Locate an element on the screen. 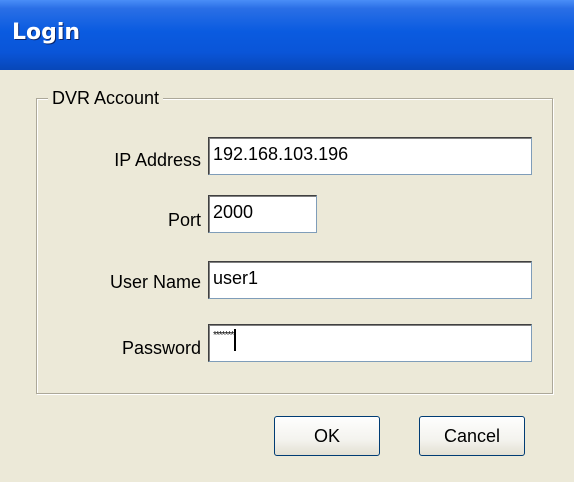 The width and height of the screenshot is (574, 482). password-input: ******* is located at coordinates (370, 343).